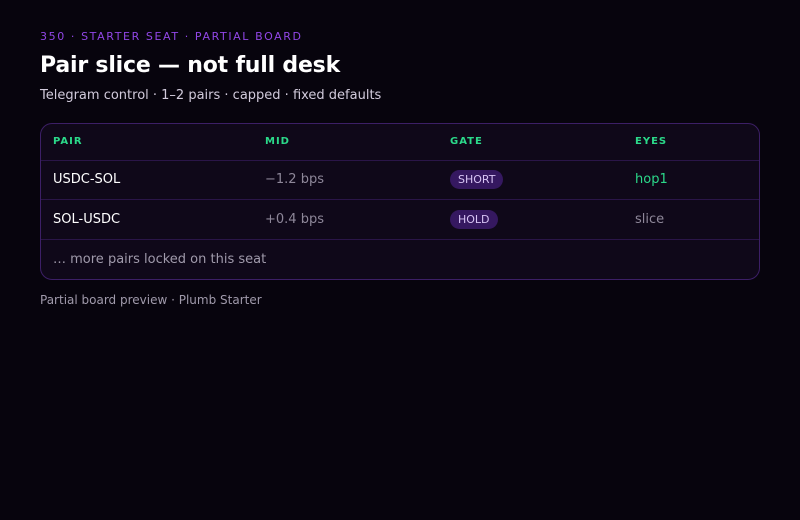  I want to click on pair-cell: SOL-USDC, so click(87, 219).